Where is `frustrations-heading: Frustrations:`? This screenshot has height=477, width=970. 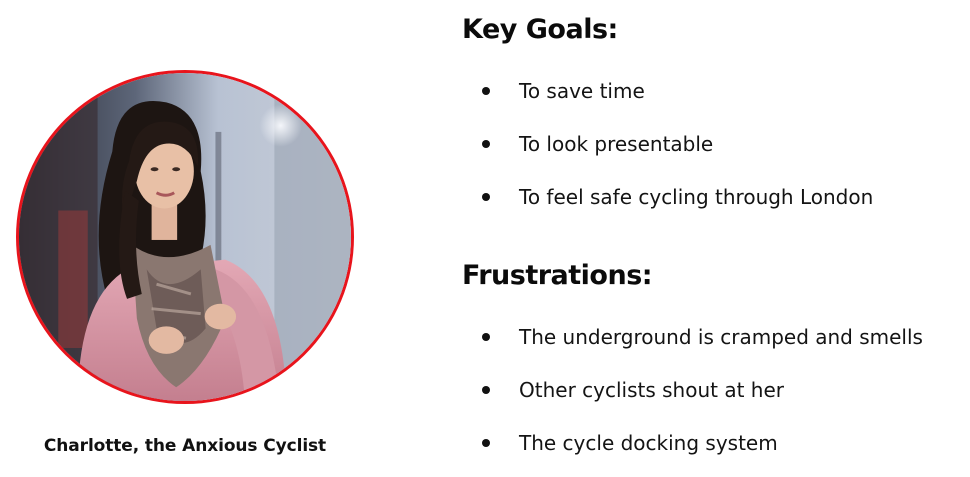 frustrations-heading: Frustrations: is located at coordinates (557, 275).